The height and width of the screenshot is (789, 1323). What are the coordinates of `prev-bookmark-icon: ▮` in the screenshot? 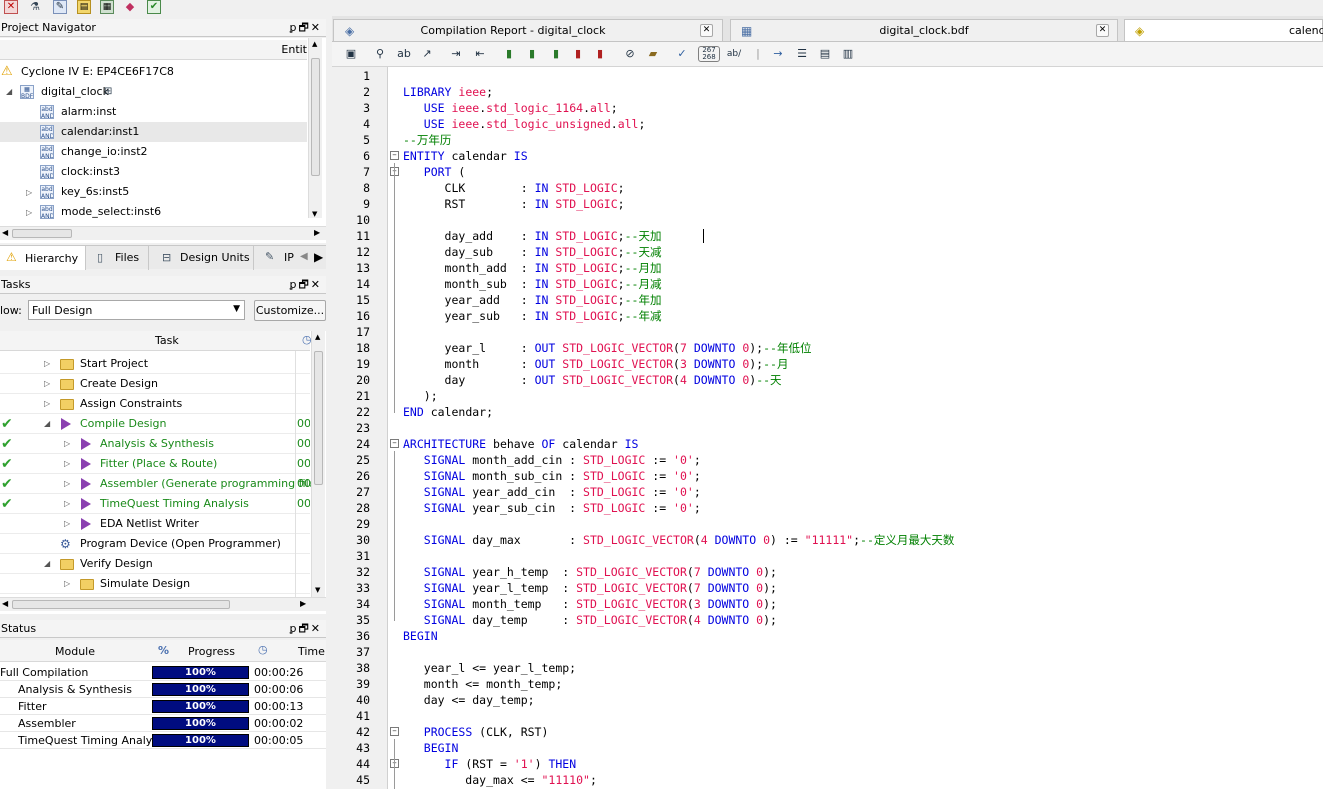 It's located at (556, 54).